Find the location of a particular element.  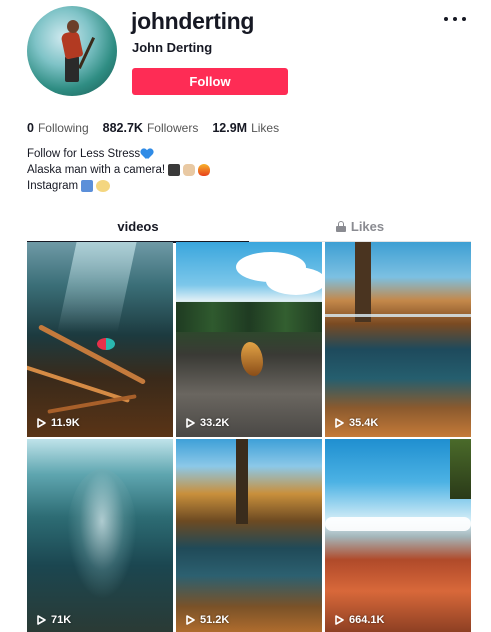

following-stat: 0 Following is located at coordinates (58, 128).